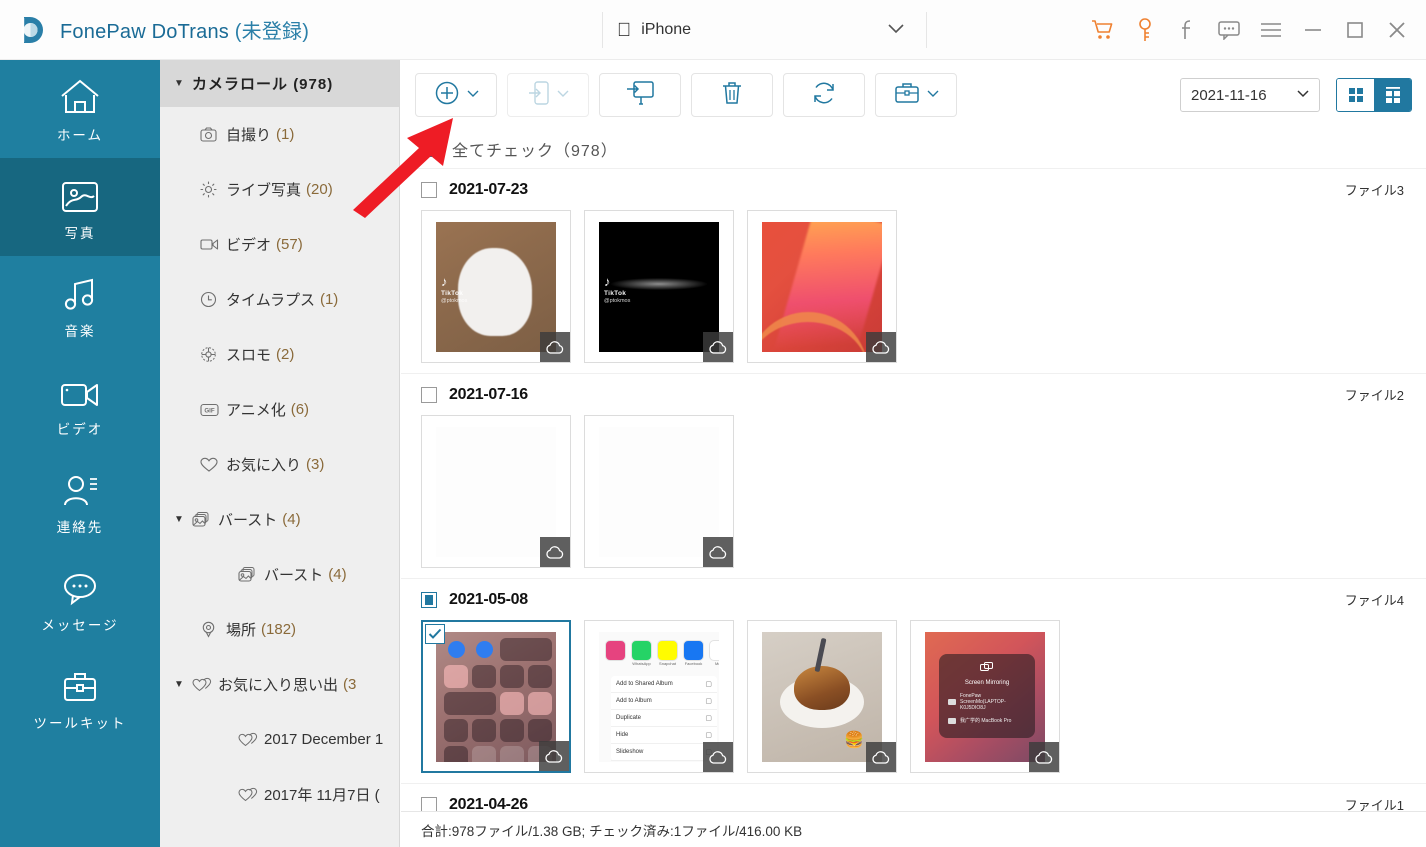 Image resolution: width=1426 pixels, height=847 pixels. I want to click on tree-item-label: タイムラプス, so click(270, 300).